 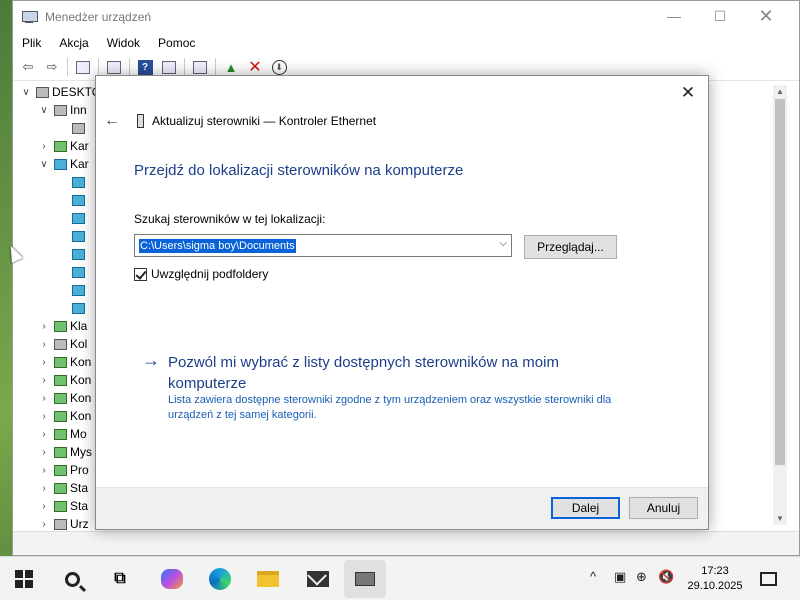 I want to click on scroll-thumb, so click(x=780, y=282).